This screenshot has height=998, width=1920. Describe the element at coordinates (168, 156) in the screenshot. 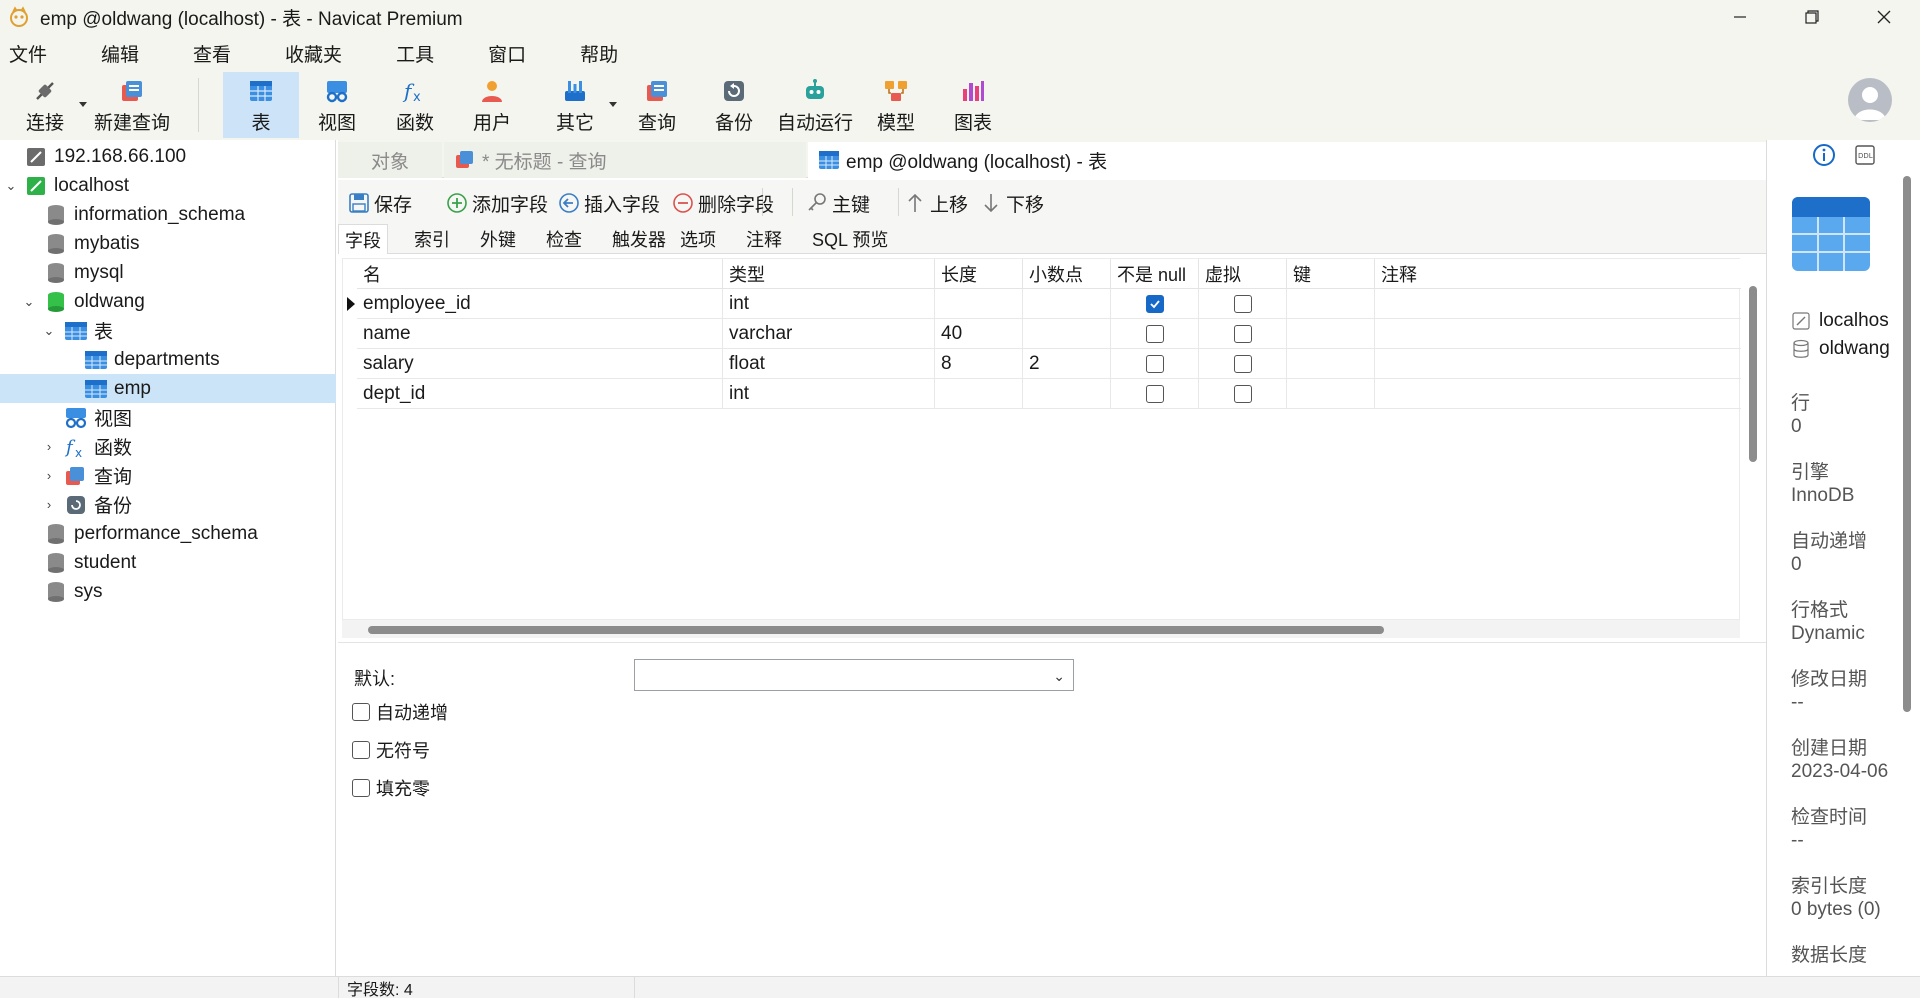

I see `tree-item-192-168-66-100: 192.168.66.100` at that location.